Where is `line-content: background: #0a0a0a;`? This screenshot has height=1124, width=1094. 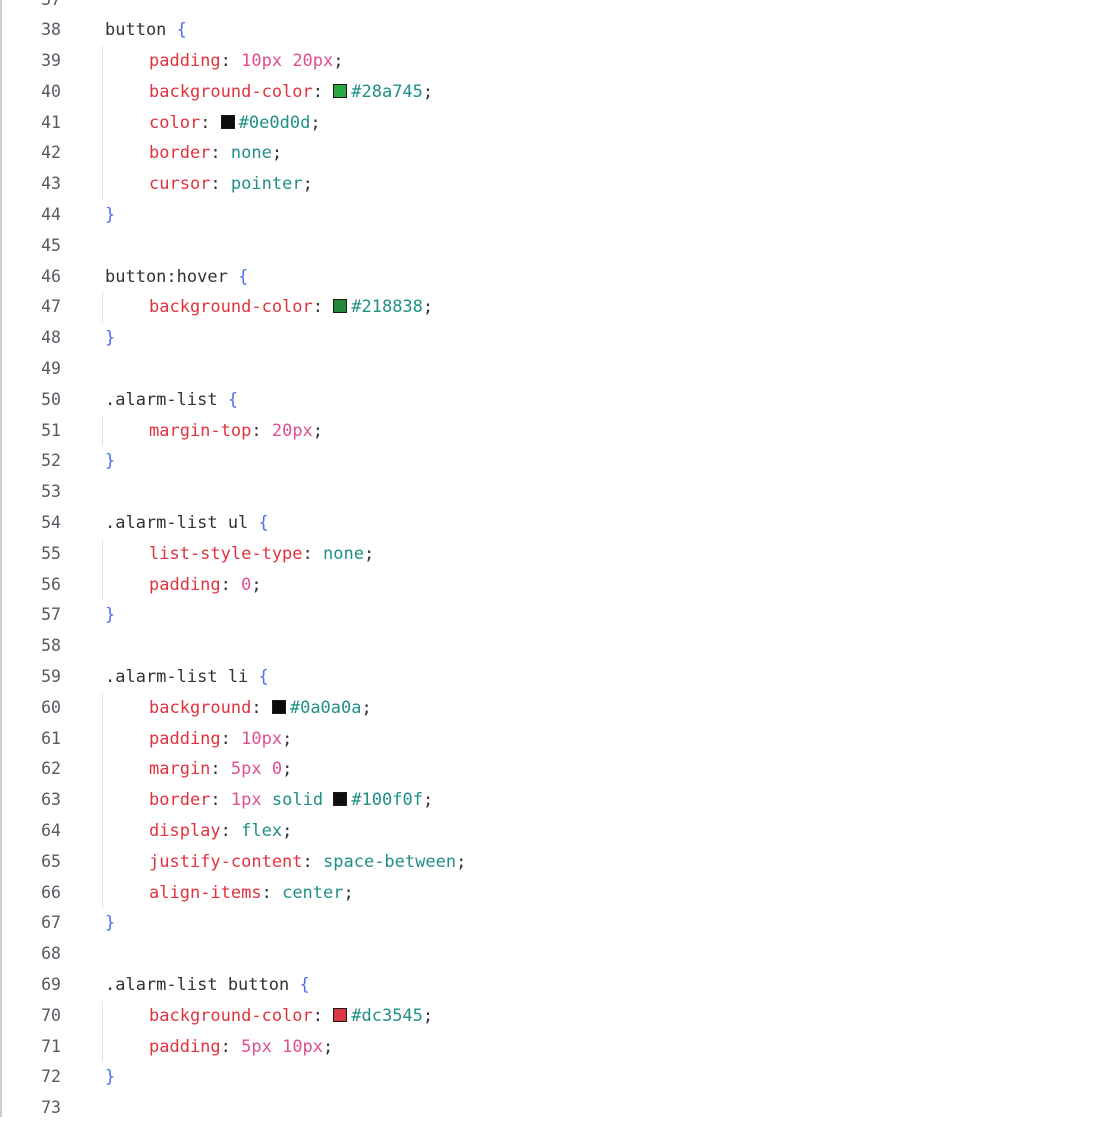
line-content: background: #0a0a0a; is located at coordinates (238, 708).